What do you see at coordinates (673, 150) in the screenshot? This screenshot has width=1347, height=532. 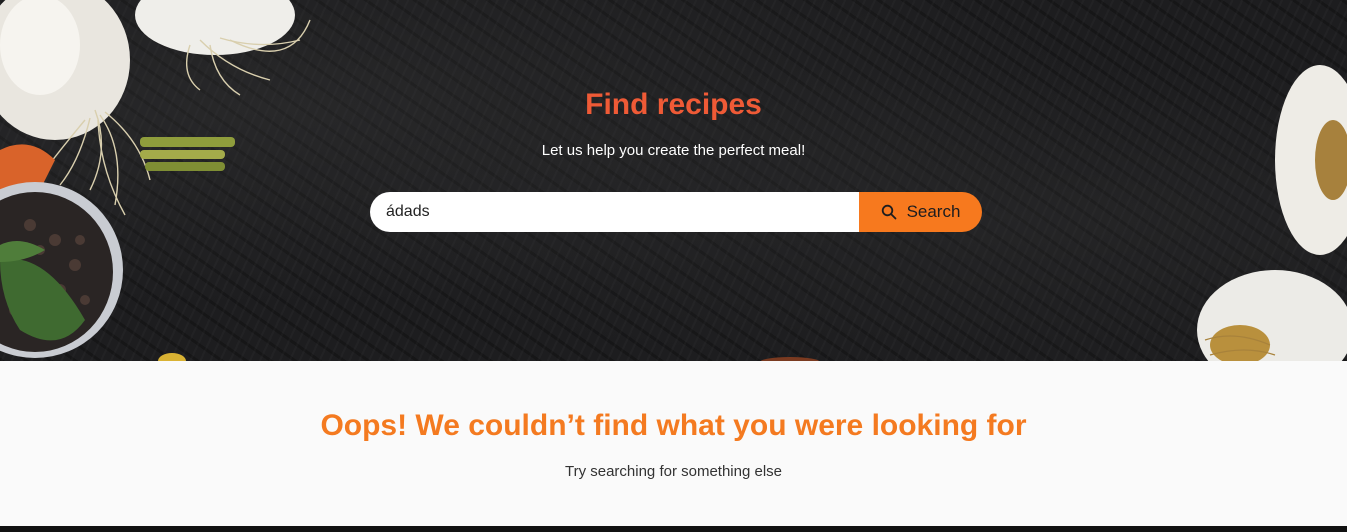 I see `hero-subtitle: Let us help you create the perfect meal!` at bounding box center [673, 150].